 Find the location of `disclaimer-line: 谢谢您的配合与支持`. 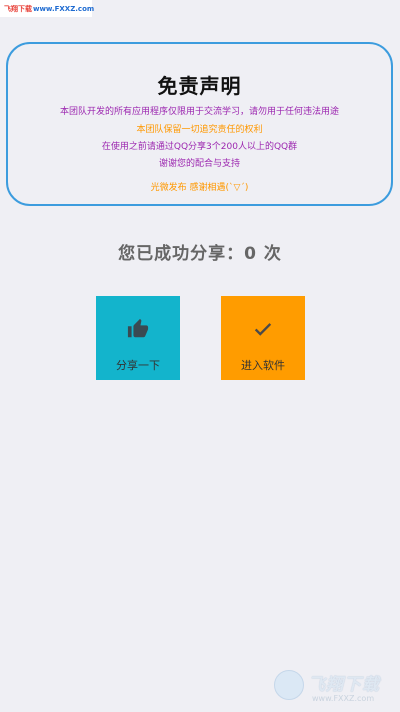

disclaimer-line: 谢谢您的配合与支持 is located at coordinates (199, 164).